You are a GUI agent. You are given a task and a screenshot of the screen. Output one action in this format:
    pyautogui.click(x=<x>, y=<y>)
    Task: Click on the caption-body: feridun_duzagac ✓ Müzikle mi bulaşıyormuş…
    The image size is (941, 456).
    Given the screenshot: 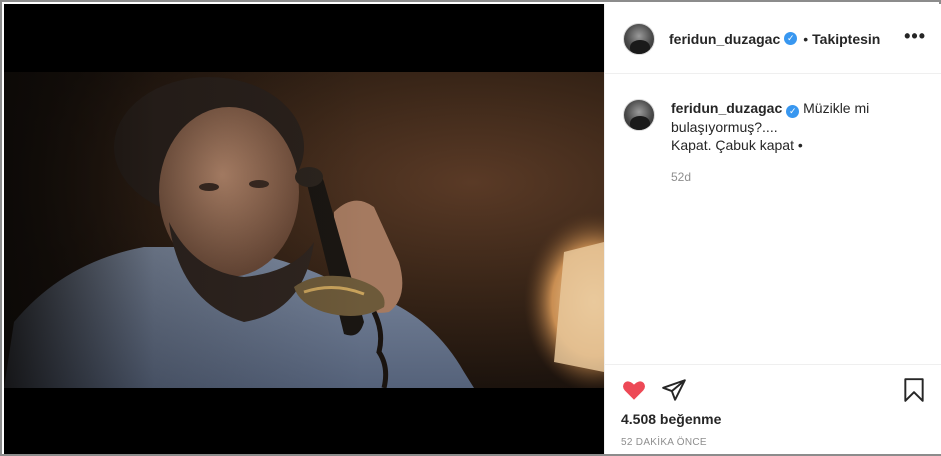 What is the action you would take?
    pyautogui.click(x=796, y=126)
    